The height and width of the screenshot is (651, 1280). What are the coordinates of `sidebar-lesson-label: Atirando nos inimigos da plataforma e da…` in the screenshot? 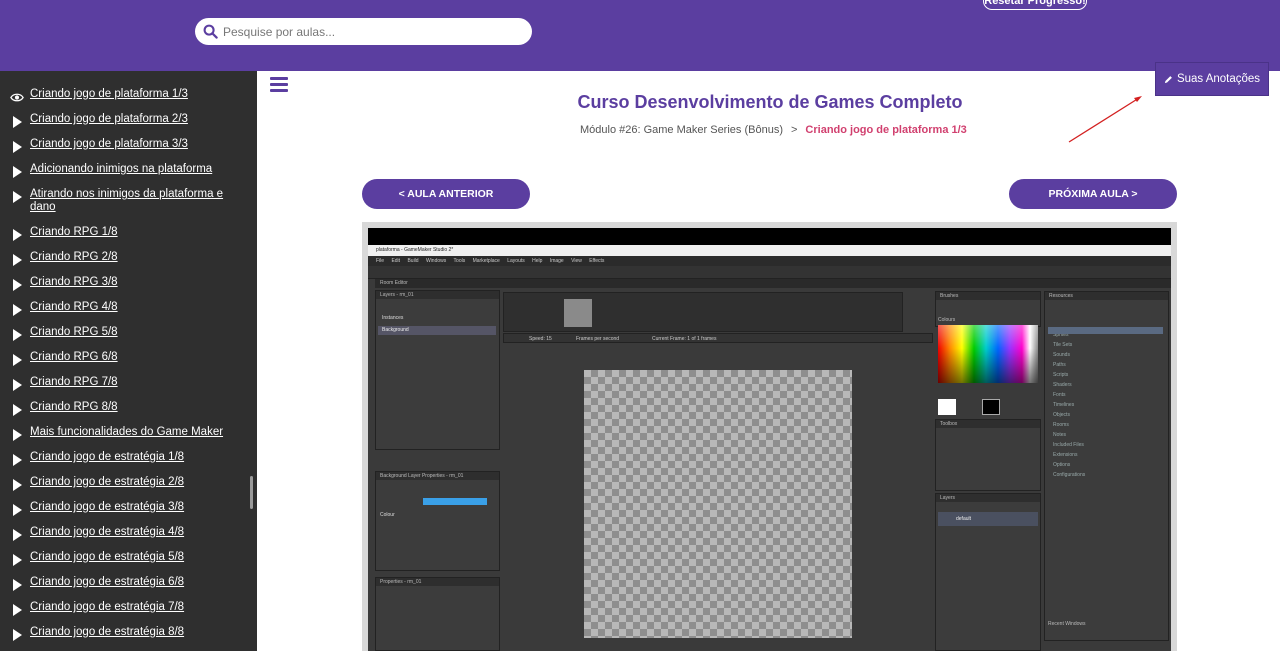 It's located at (135, 201).